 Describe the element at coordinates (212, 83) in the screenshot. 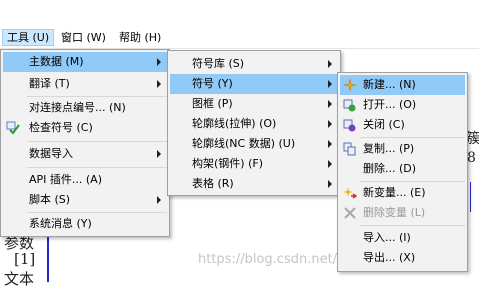

I see `menu-item-label: 符号 (Y)` at that location.